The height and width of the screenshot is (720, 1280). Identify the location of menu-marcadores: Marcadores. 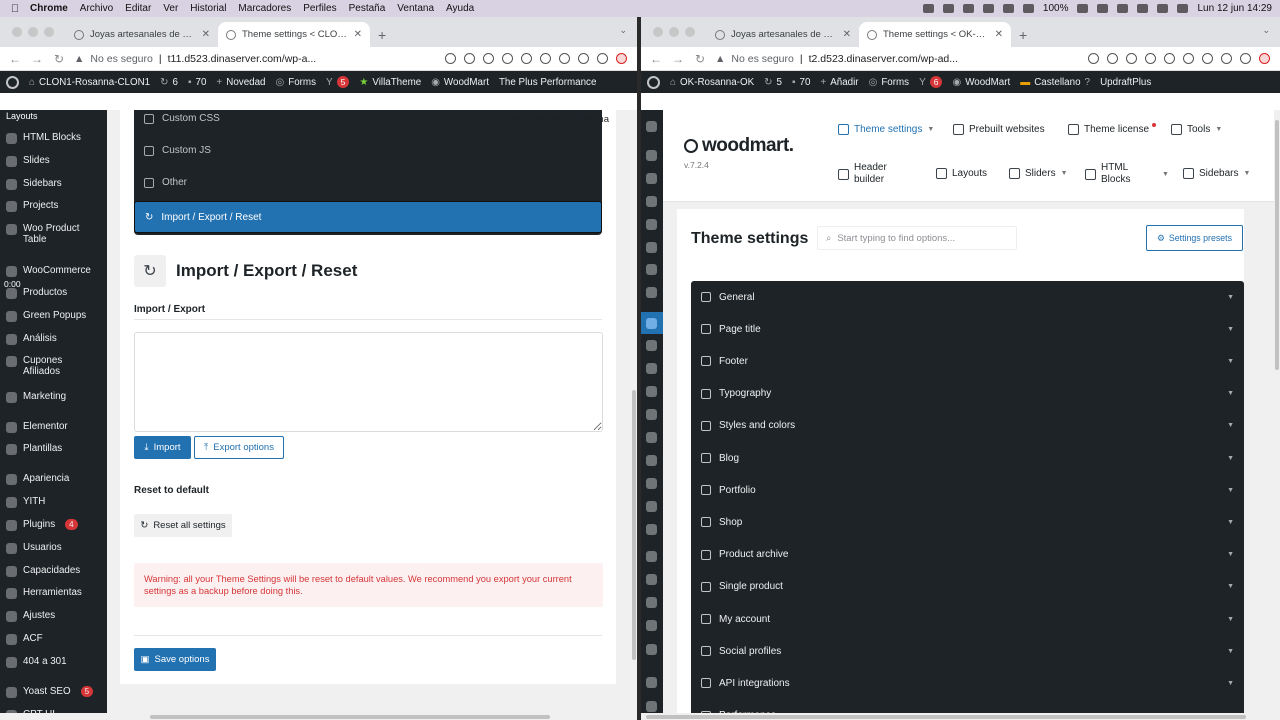
(268, 8).